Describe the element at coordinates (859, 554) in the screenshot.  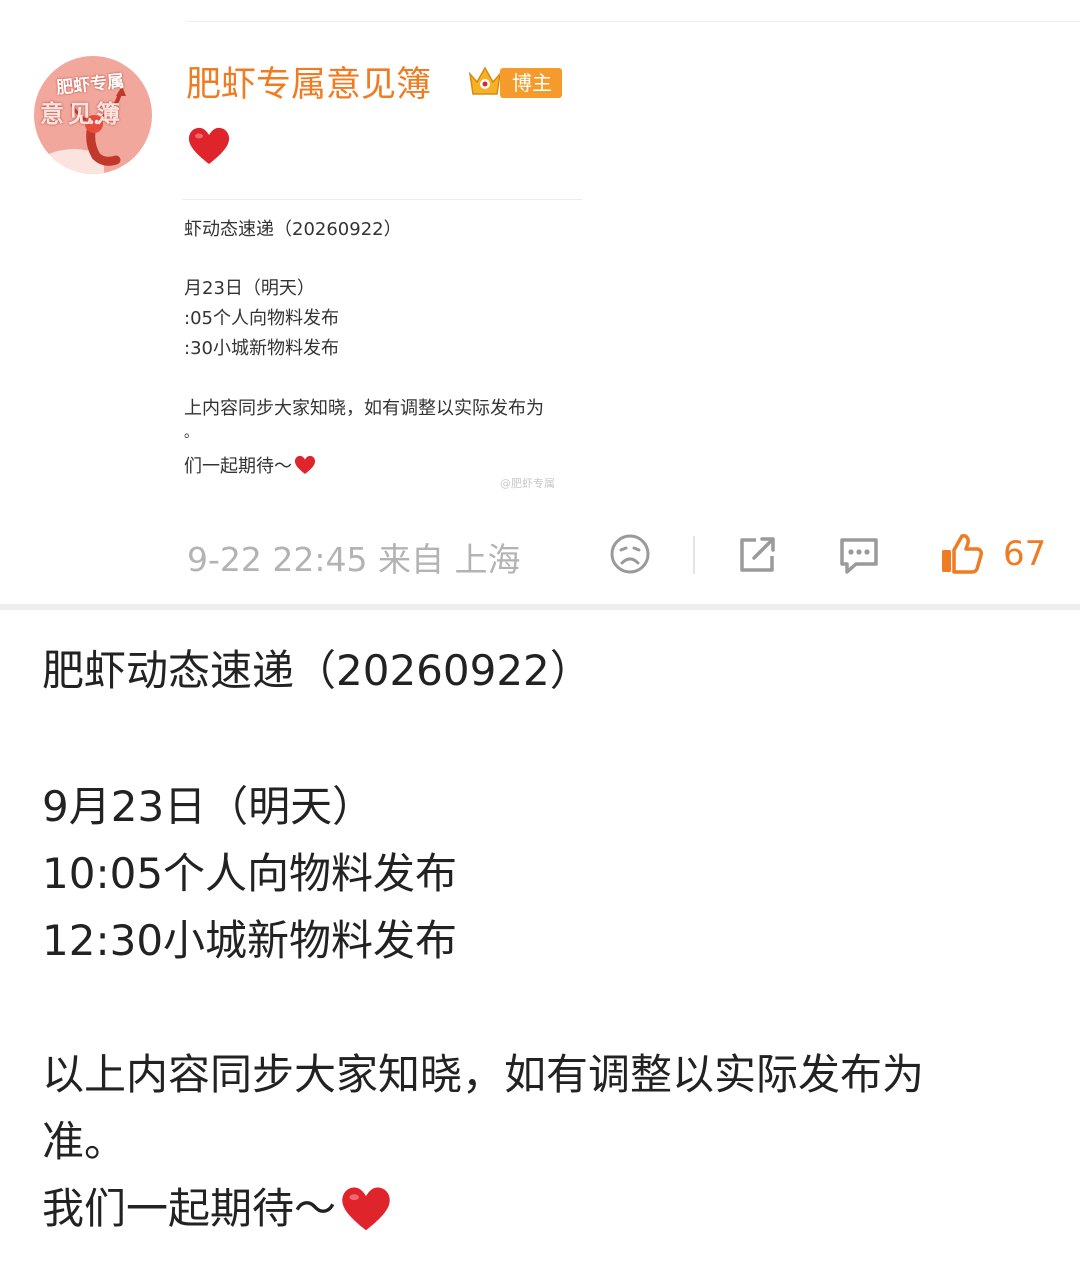
I see `comment-icon` at that location.